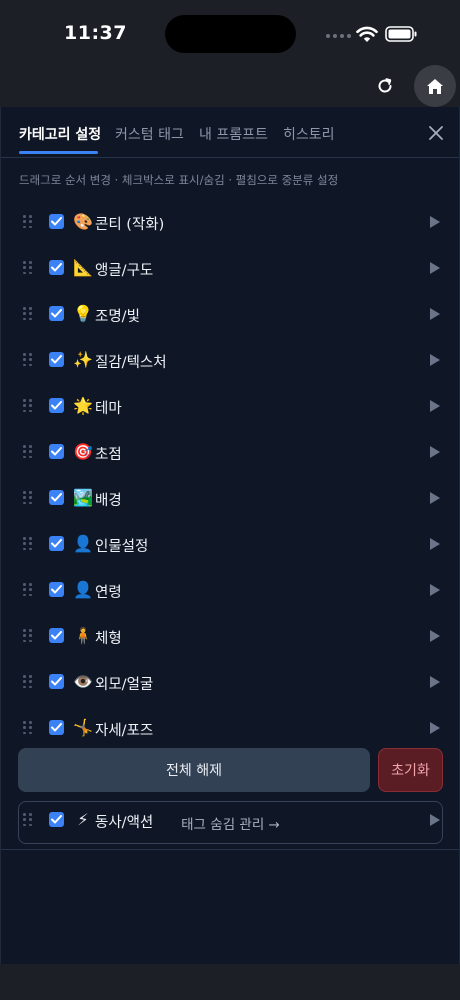  I want to click on category-label: 질감/텍스처, so click(131, 363).